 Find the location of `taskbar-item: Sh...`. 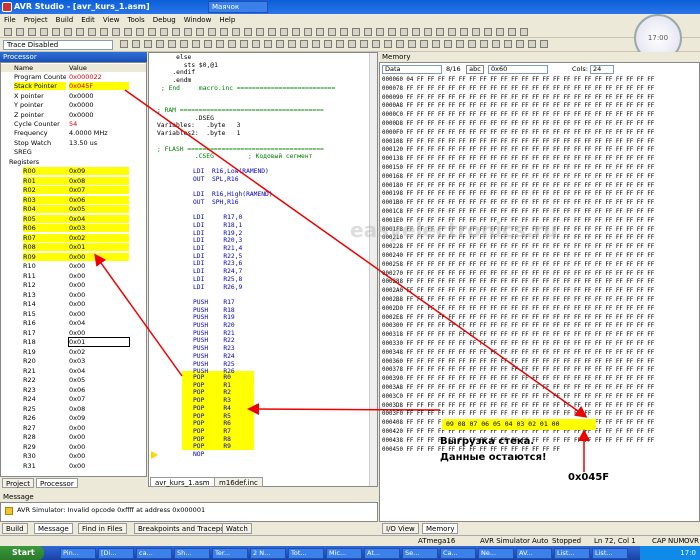

taskbar-item: Sh... is located at coordinates (192, 553).